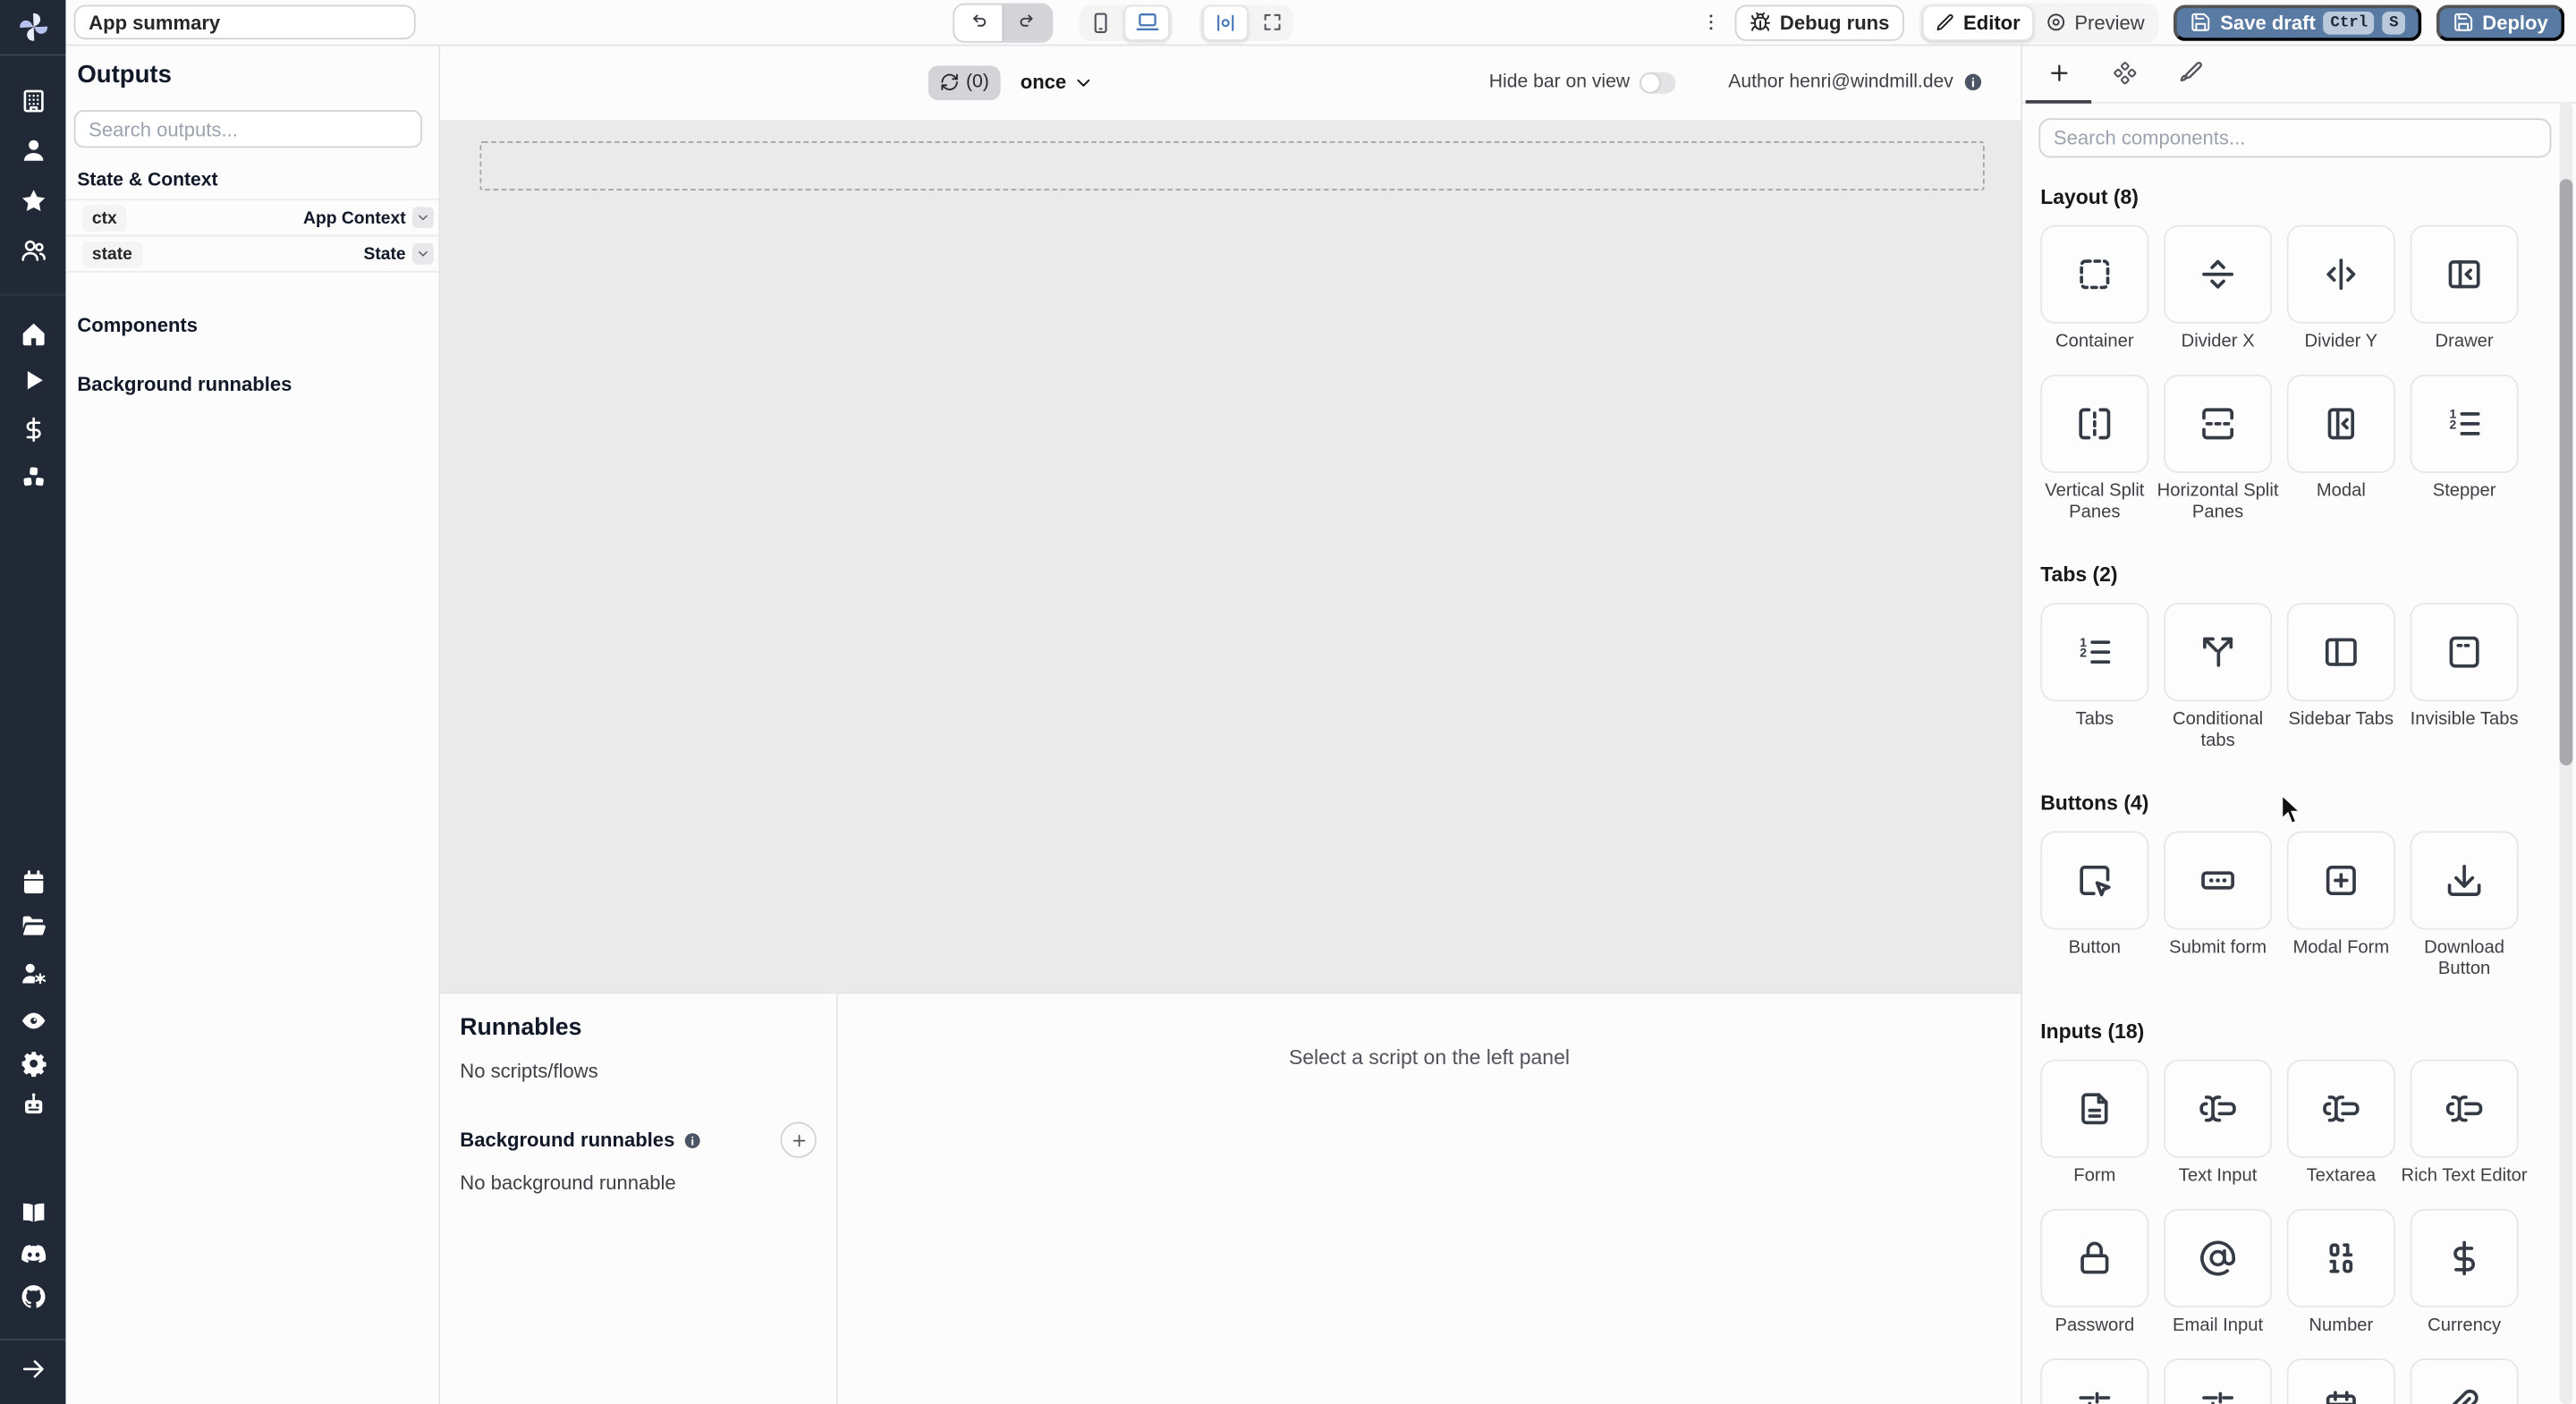  Describe the element at coordinates (32, 925) in the screenshot. I see `sidebar-item-folders` at that location.